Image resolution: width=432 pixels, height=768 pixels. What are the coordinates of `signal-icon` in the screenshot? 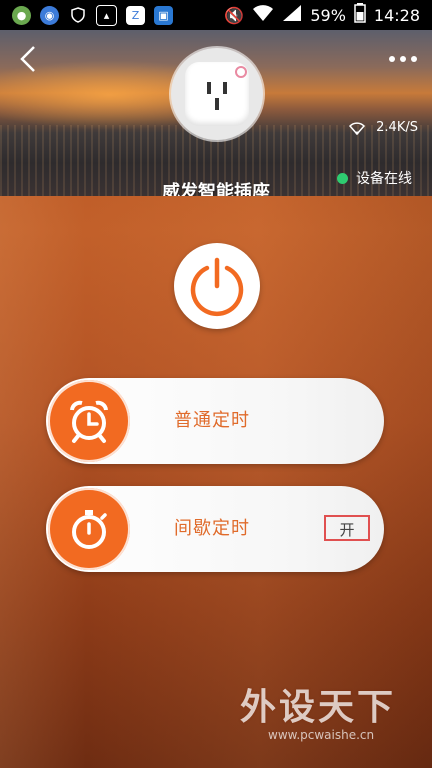 It's located at (292, 15).